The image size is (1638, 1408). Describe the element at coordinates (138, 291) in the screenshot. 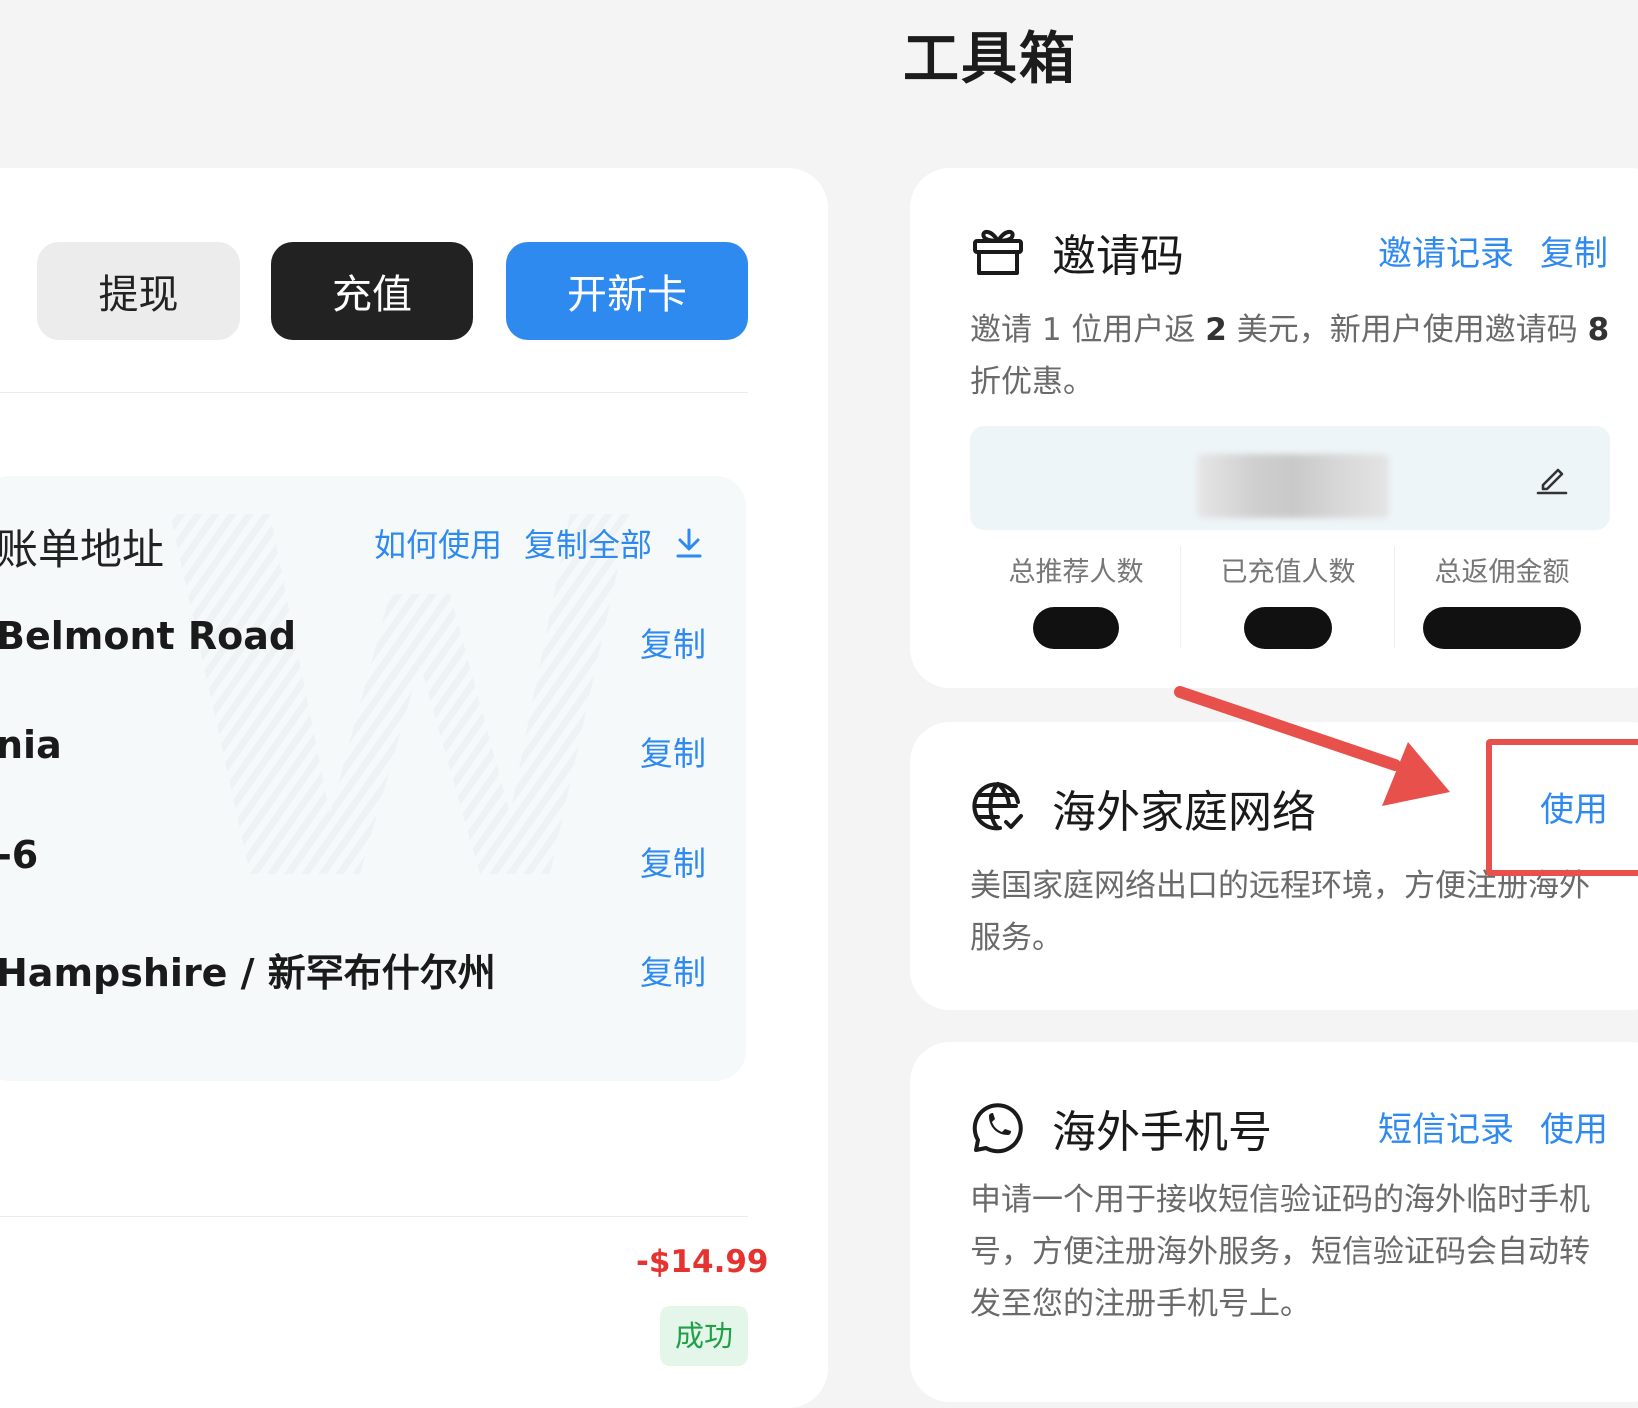

I see `withdraw-button: 提现` at that location.